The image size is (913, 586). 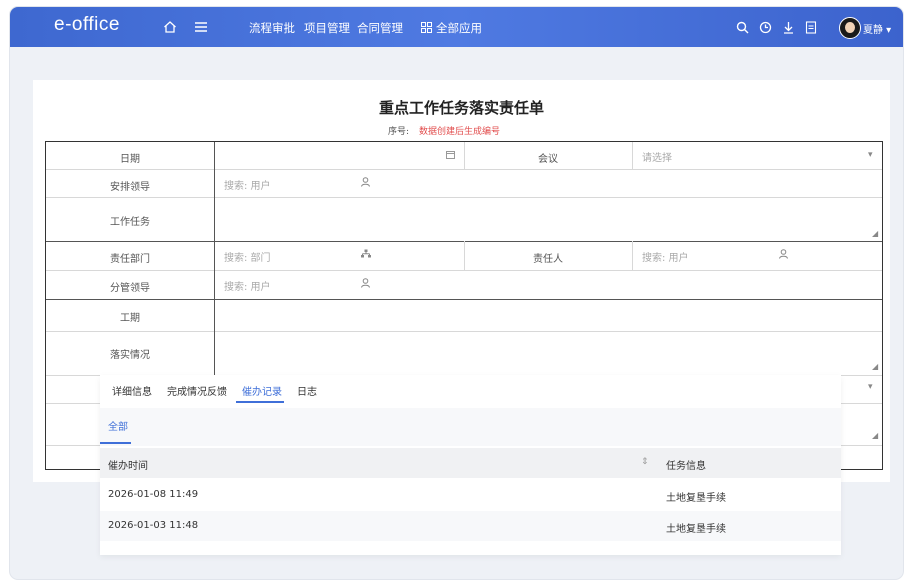 What do you see at coordinates (130, 259) in the screenshot?
I see `dept-label: 责任部门` at bounding box center [130, 259].